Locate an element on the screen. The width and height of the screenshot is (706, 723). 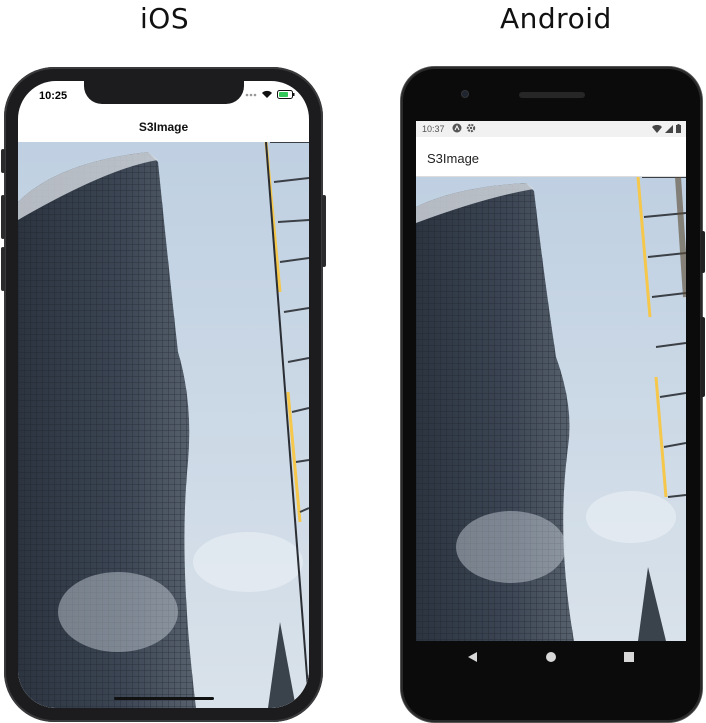
iphone-volume-down-button is located at coordinates (3, 269).